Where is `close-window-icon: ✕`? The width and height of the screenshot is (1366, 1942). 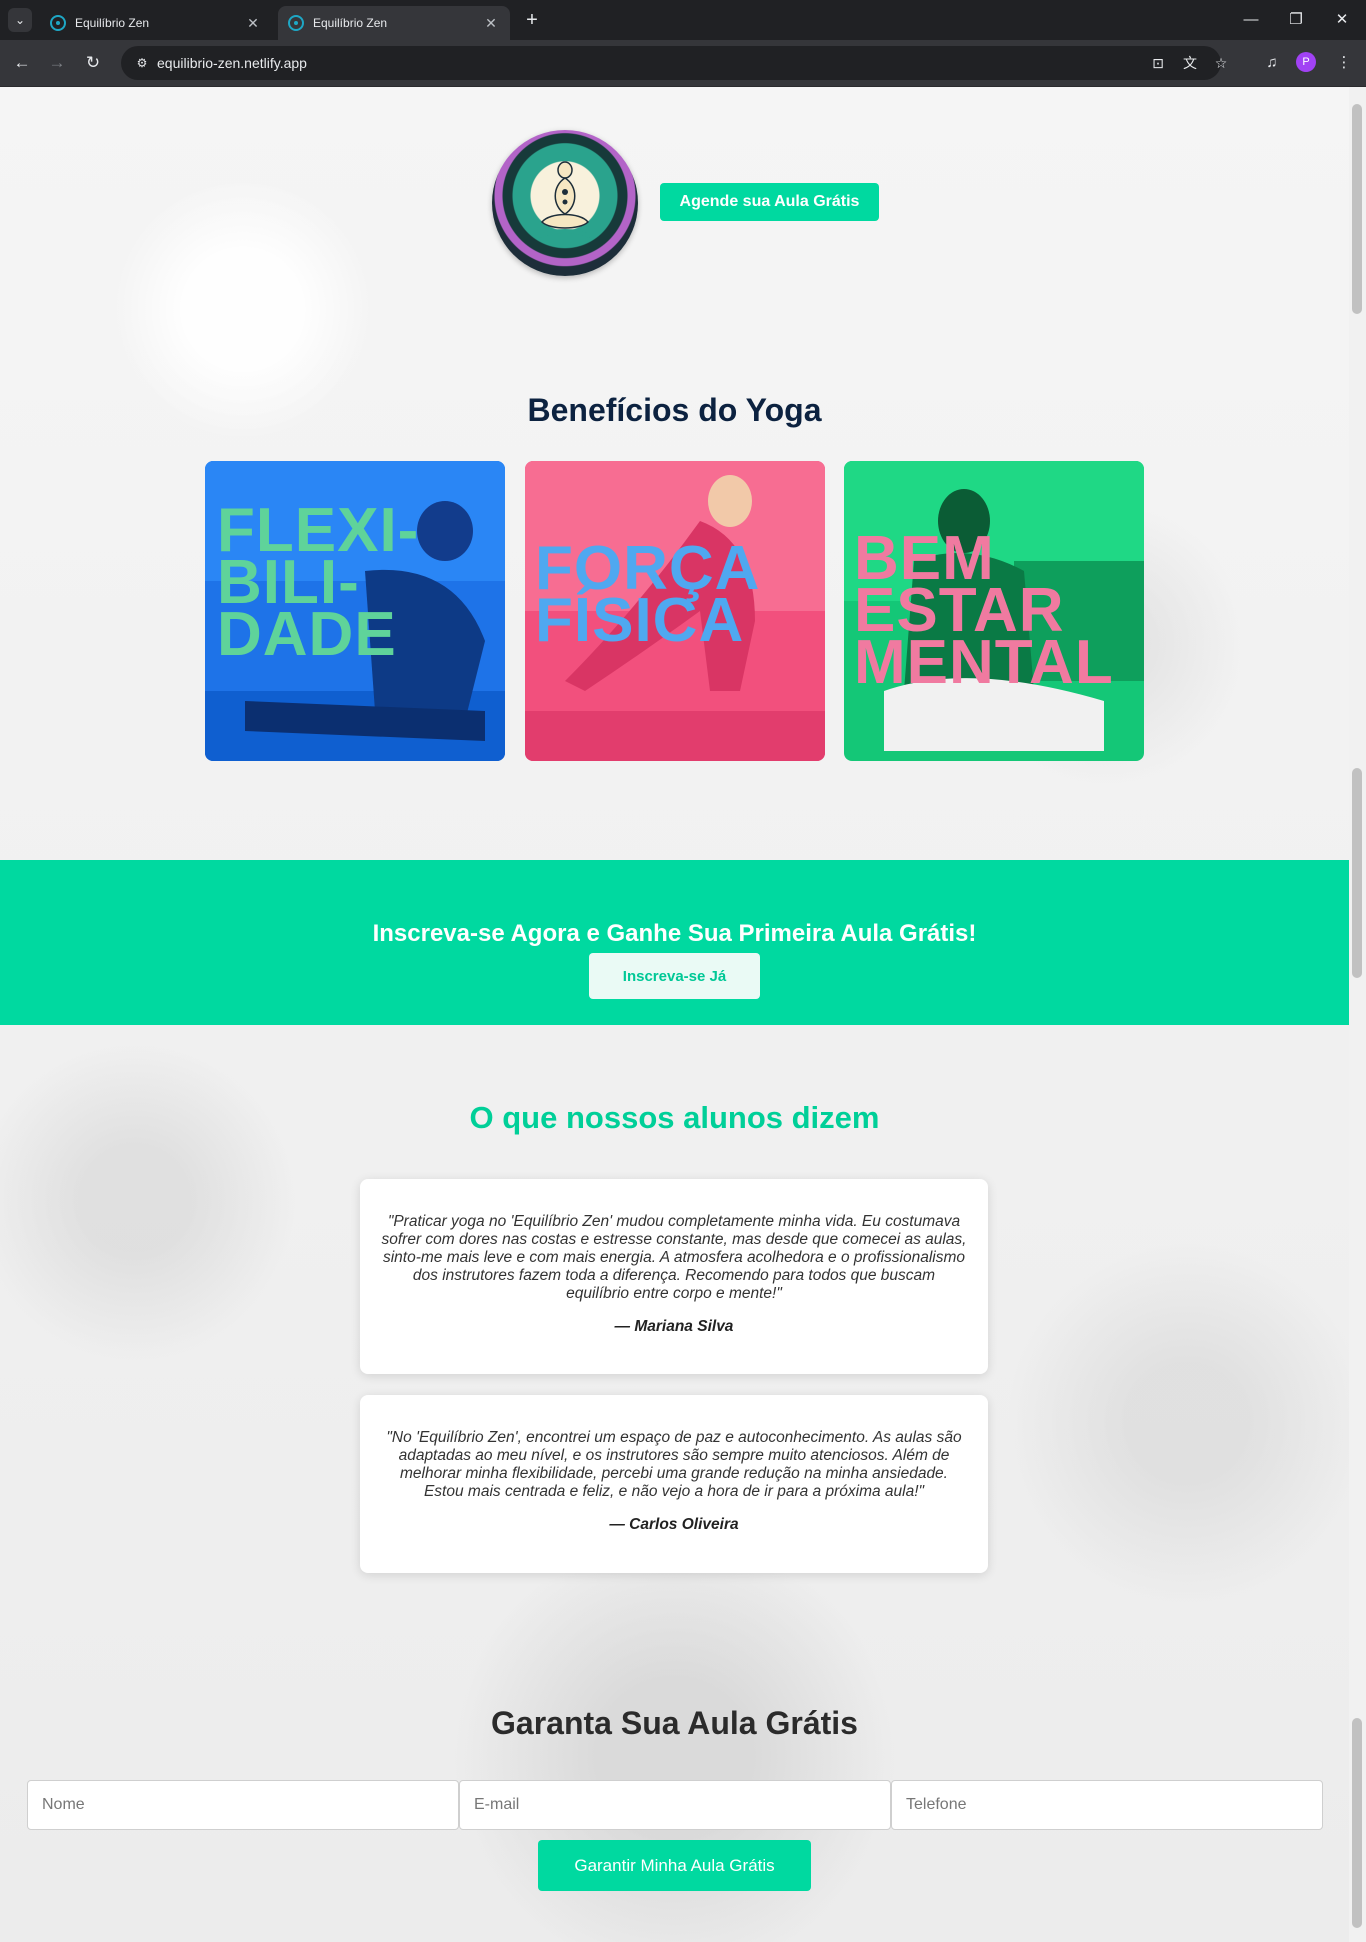
close-window-icon: ✕ is located at coordinates (1342, 20).